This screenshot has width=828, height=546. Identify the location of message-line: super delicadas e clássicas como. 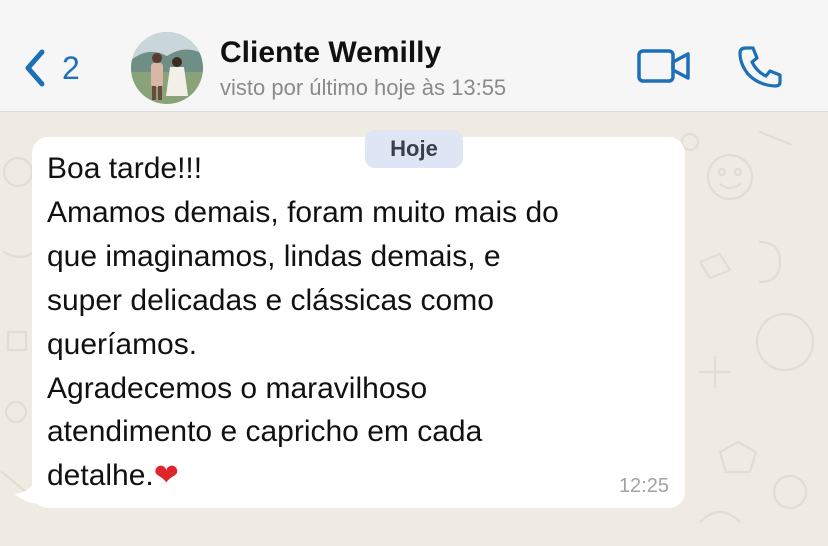
(270, 300).